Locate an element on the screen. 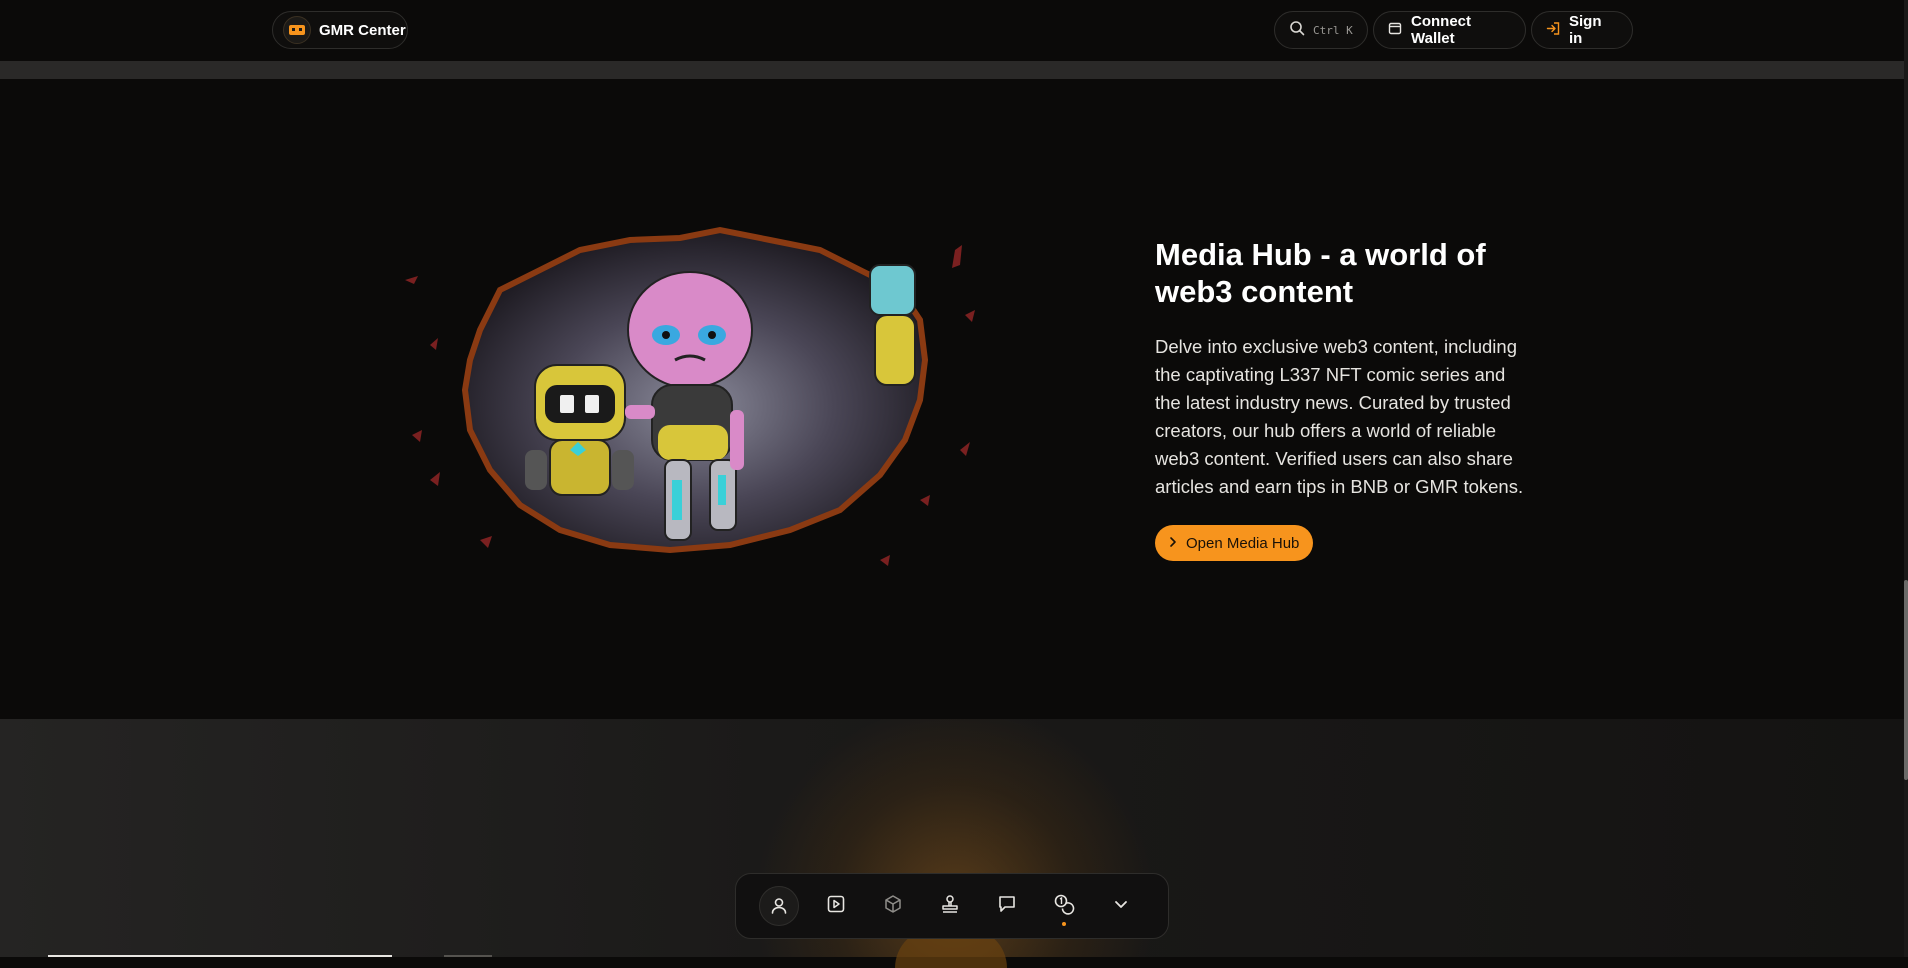 The image size is (1908, 968). search-button: Ctrl K is located at coordinates (1321, 30).